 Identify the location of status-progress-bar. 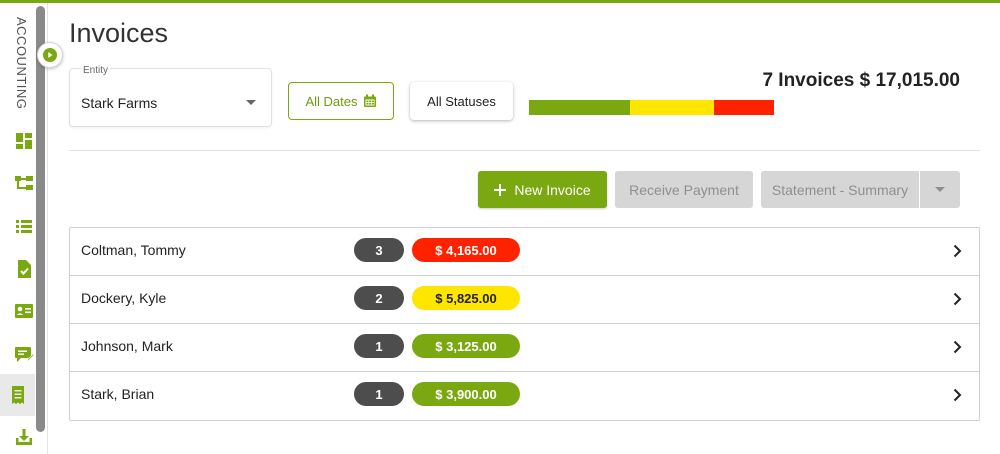
(651, 107).